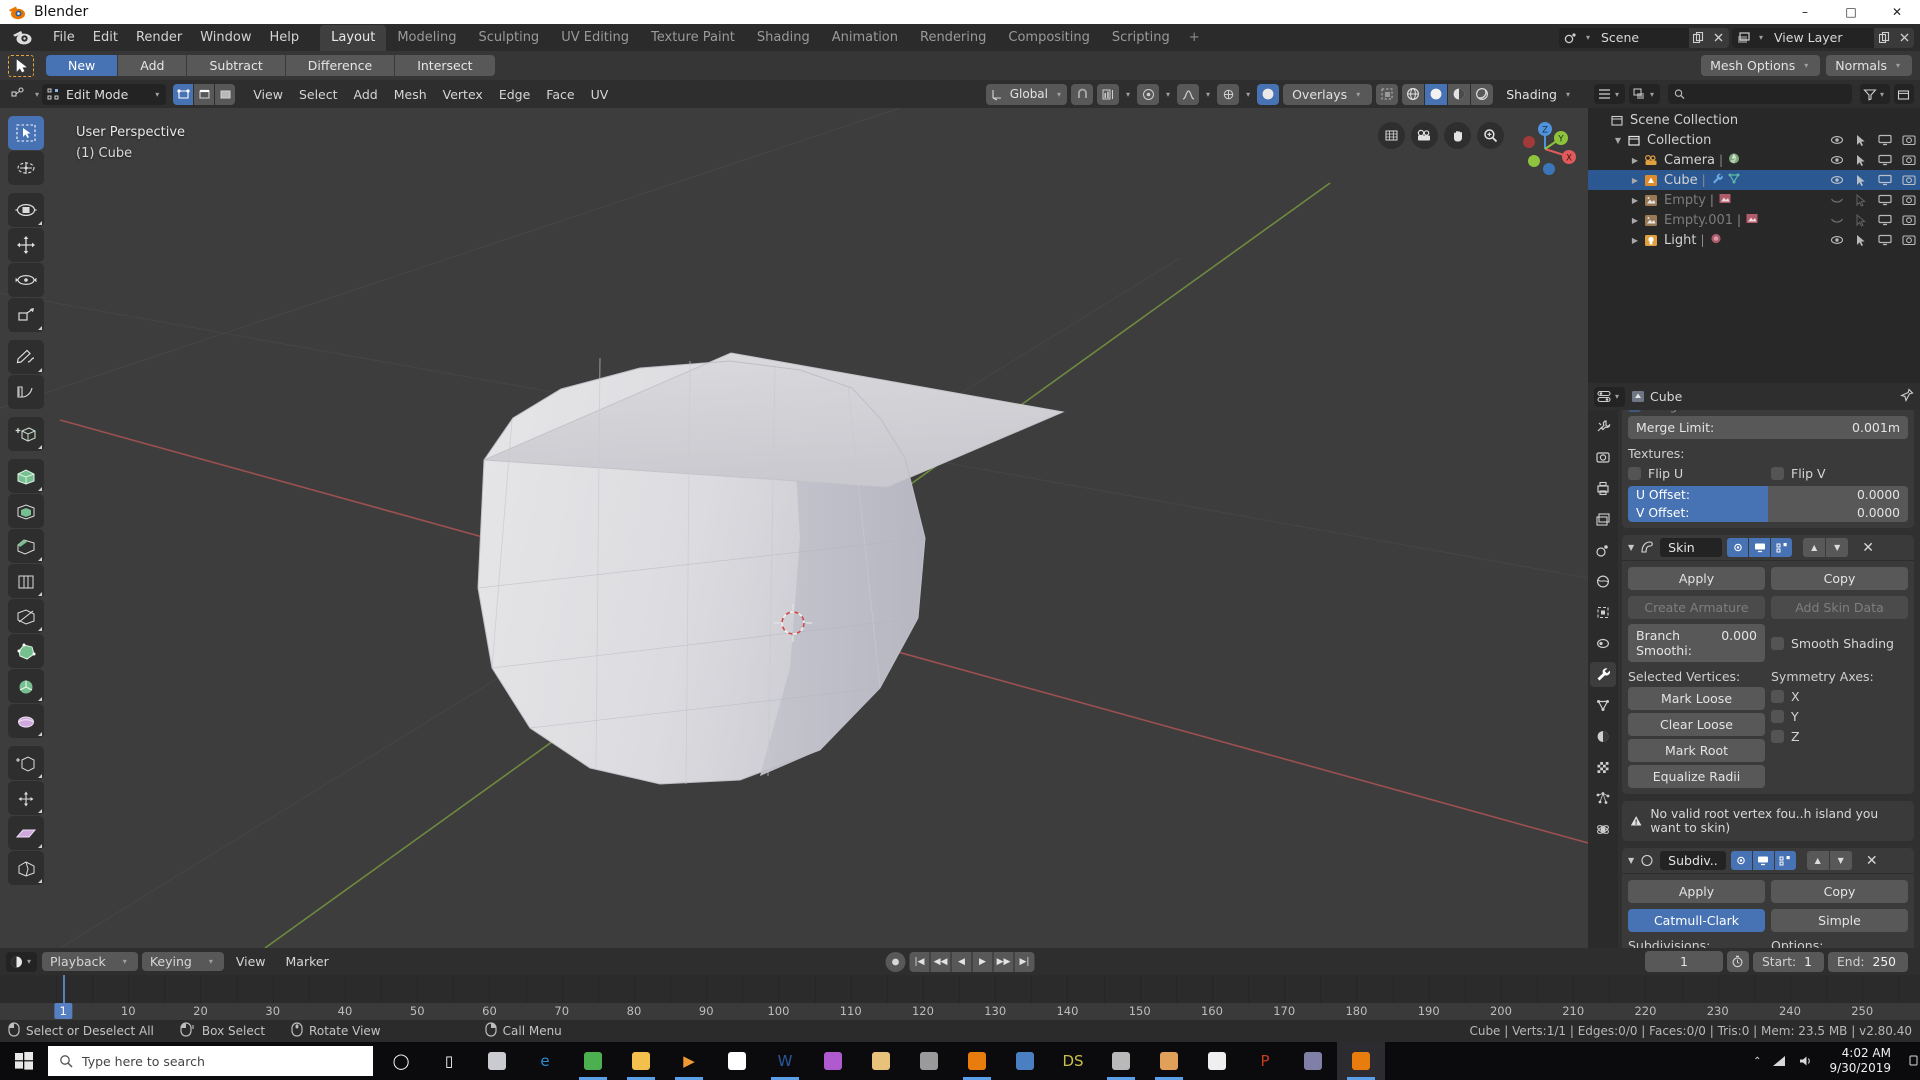 This screenshot has width=1920, height=1080. Describe the element at coordinates (1718, 37) in the screenshot. I see `unlink-scene-button` at that location.